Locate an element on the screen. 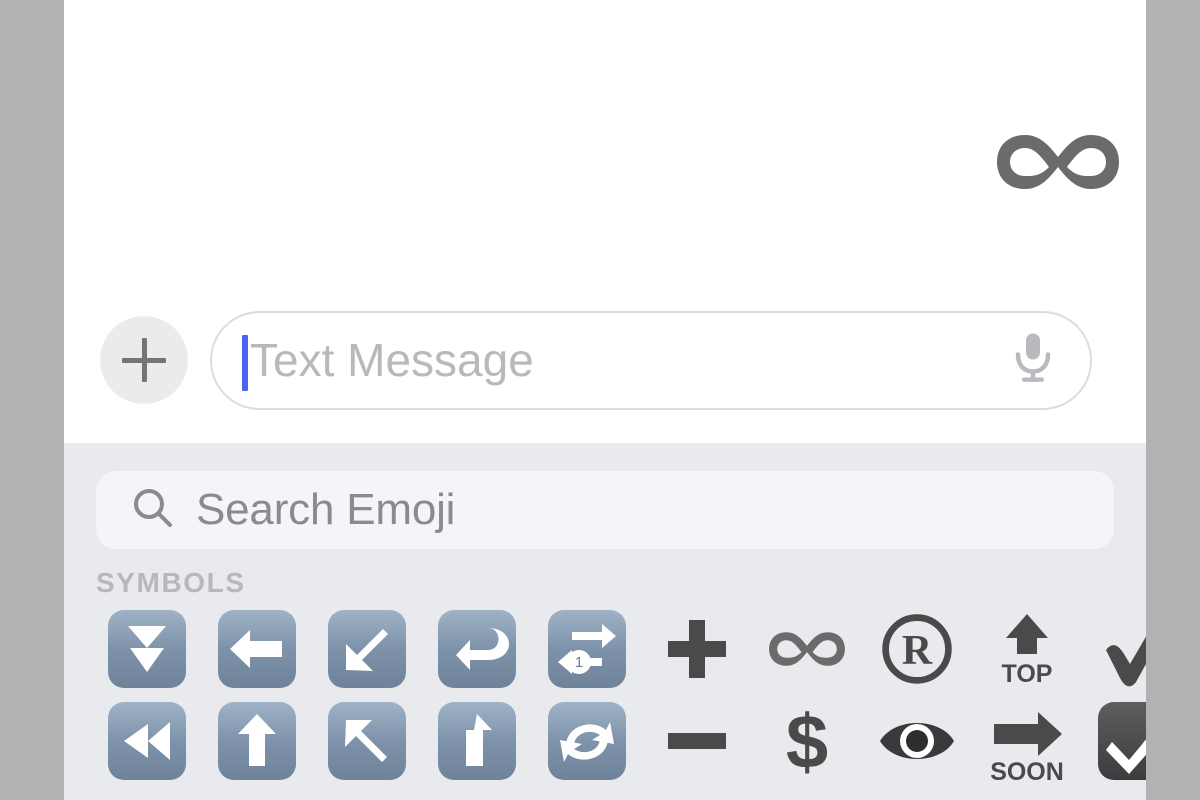 This screenshot has height=800, width=1200. repeat-single-button-emoji: 1 is located at coordinates (587, 649).